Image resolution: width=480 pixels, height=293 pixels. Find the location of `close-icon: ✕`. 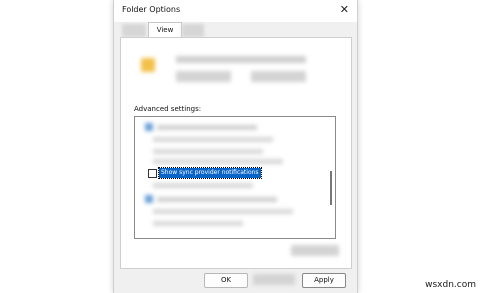

close-icon: ✕ is located at coordinates (344, 9).